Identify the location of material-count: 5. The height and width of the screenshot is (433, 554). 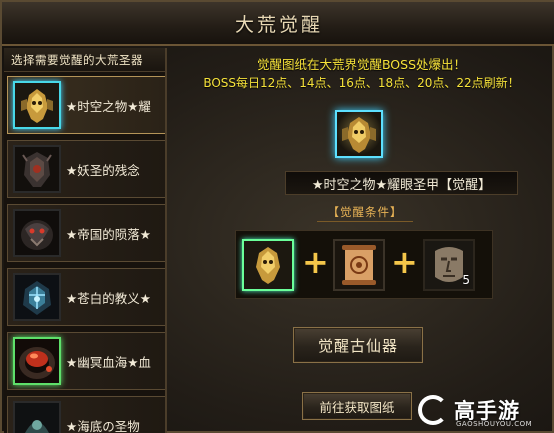
(466, 280).